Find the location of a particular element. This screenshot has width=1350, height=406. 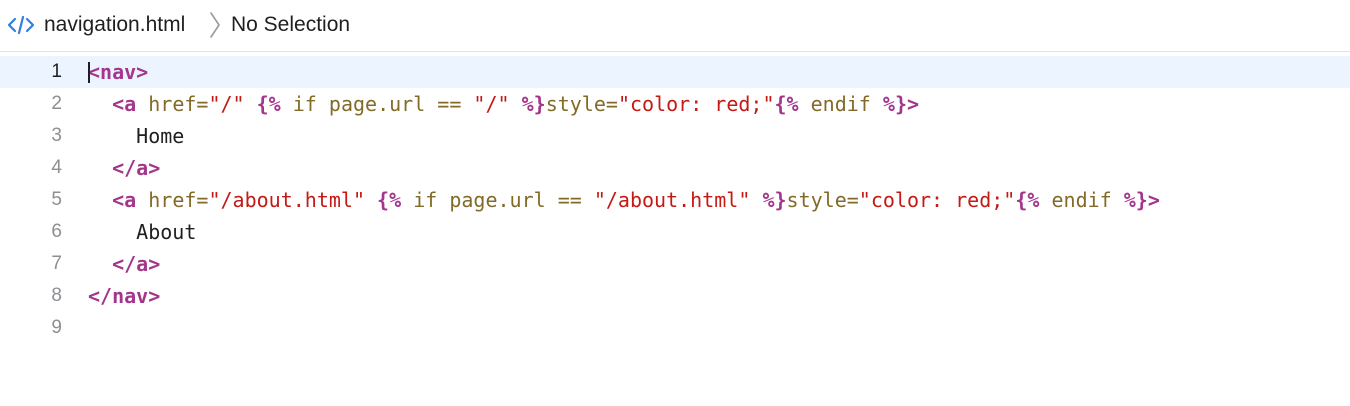

line-number: 1 is located at coordinates (56, 71).